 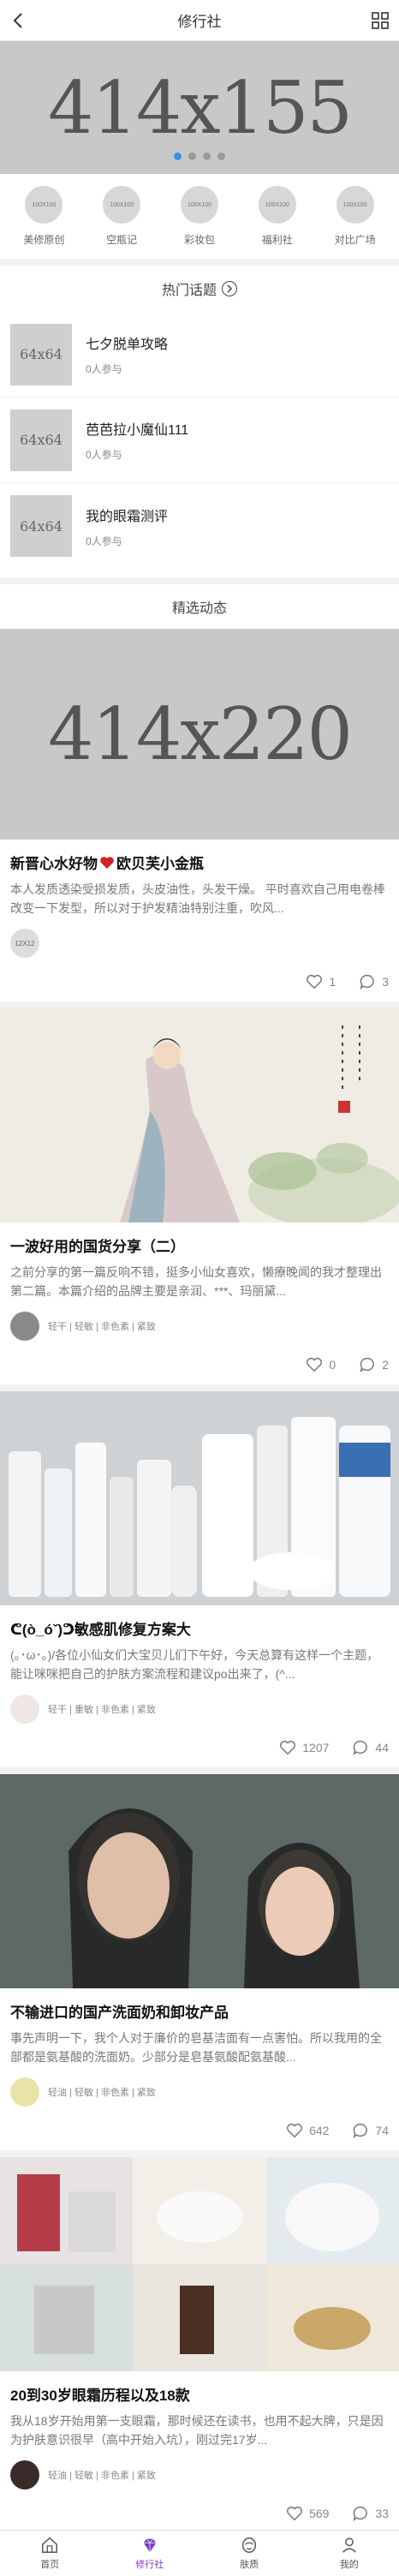 What do you see at coordinates (319, 2131) in the screenshot?
I see `like-count: 642` at bounding box center [319, 2131].